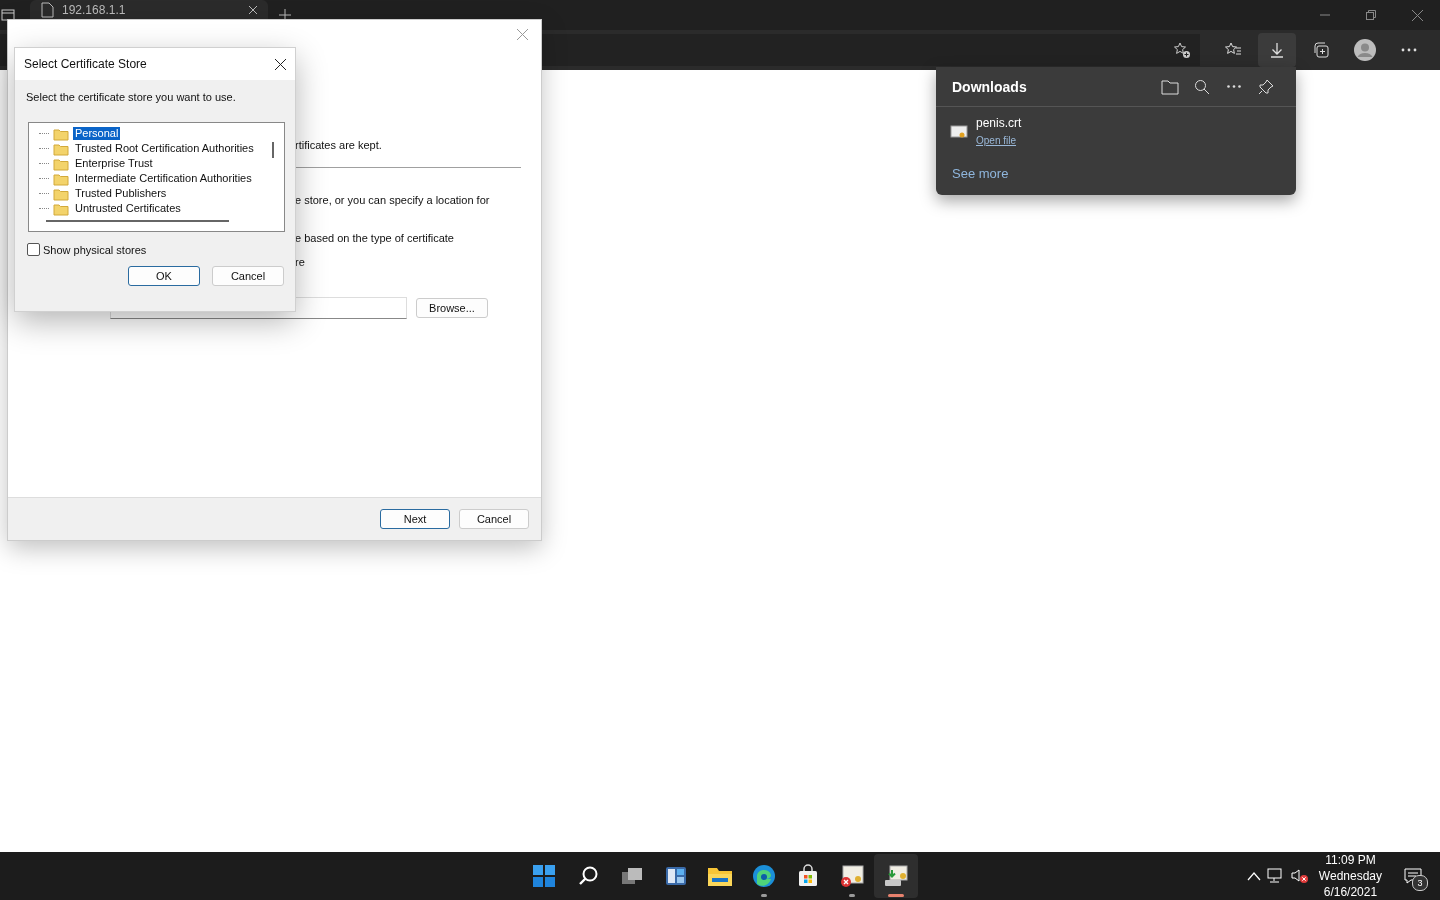  What do you see at coordinates (415, 519) in the screenshot?
I see `wizard-button: Next` at bounding box center [415, 519].